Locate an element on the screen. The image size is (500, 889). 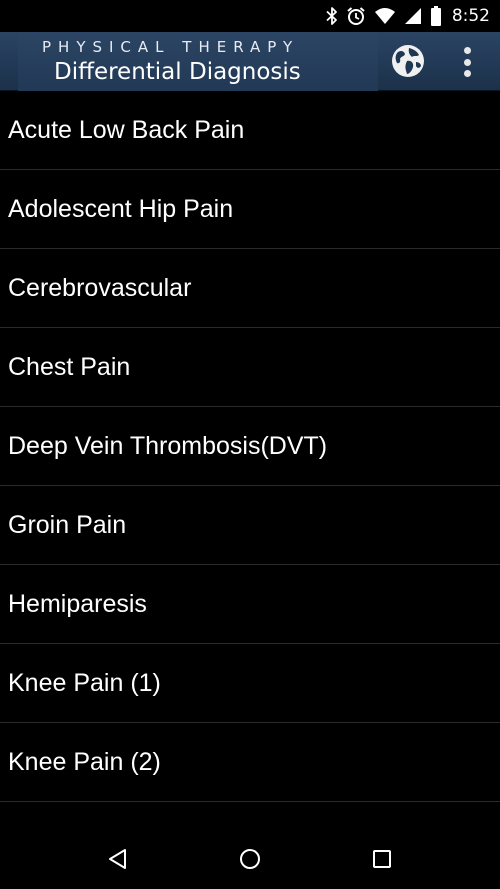
home-icon is located at coordinates (250, 859).